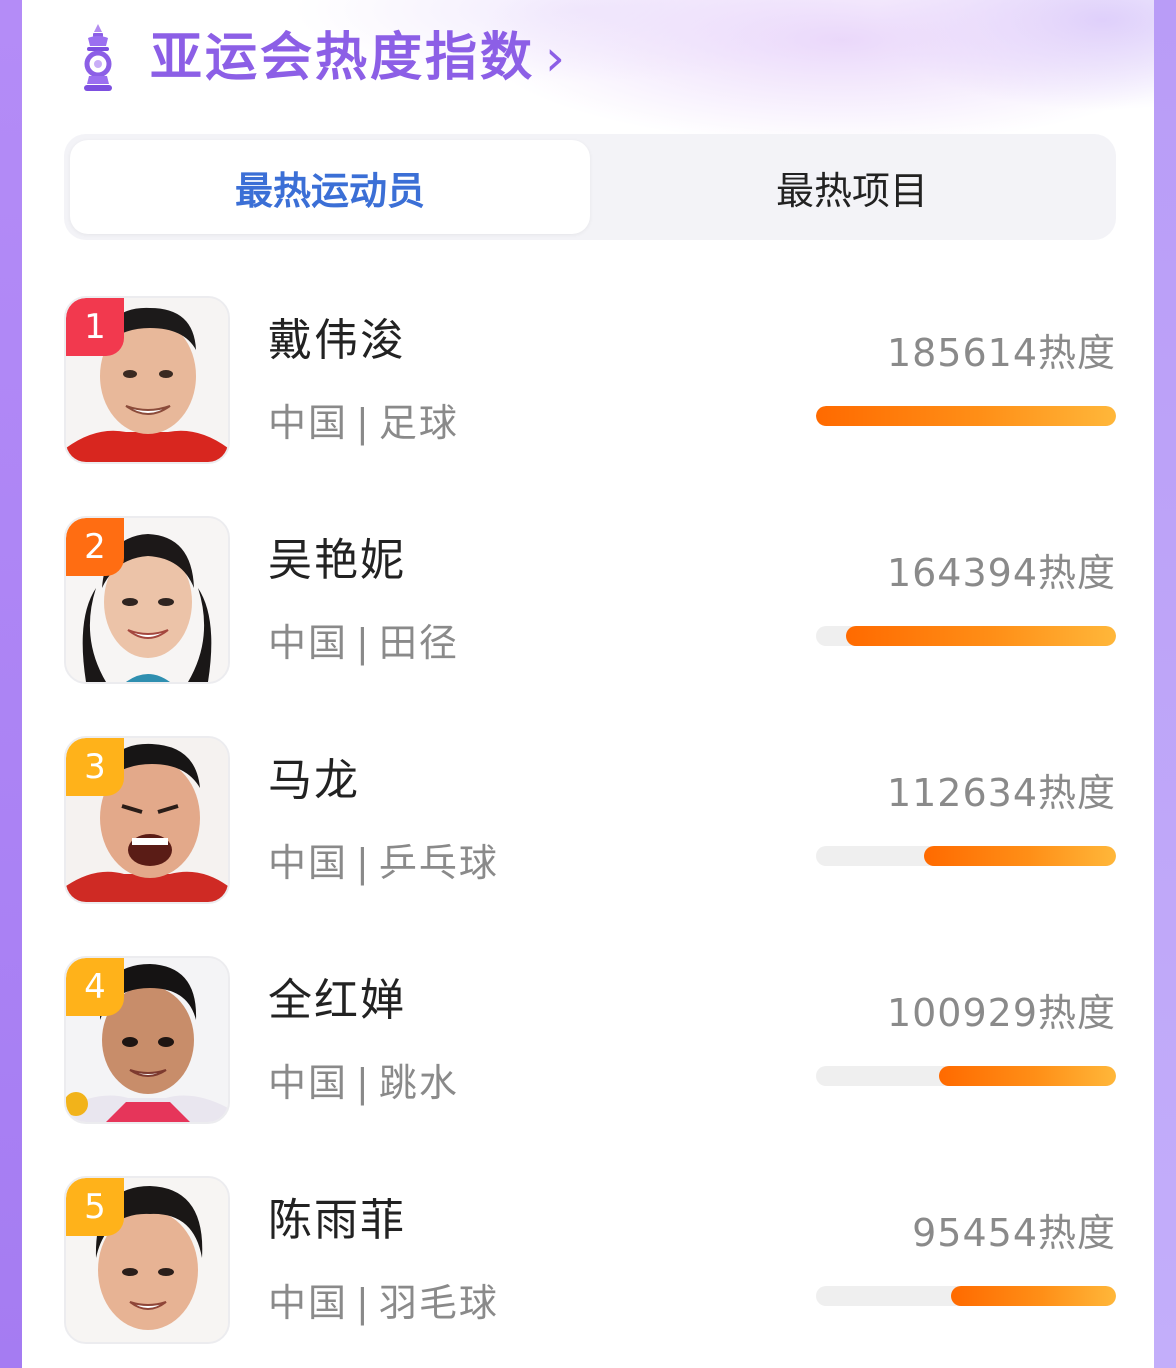 The image size is (1176, 1368). What do you see at coordinates (314, 780) in the screenshot?
I see `athlete-name: 马龙` at bounding box center [314, 780].